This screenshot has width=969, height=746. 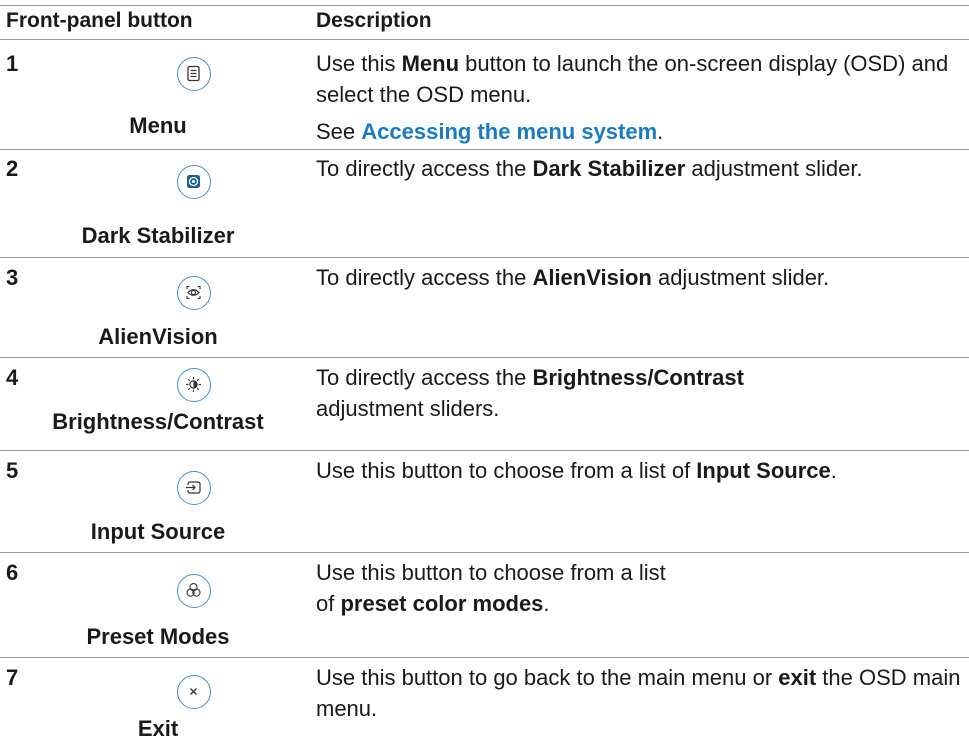 What do you see at coordinates (12, 677) in the screenshot?
I see `row-number: 7` at bounding box center [12, 677].